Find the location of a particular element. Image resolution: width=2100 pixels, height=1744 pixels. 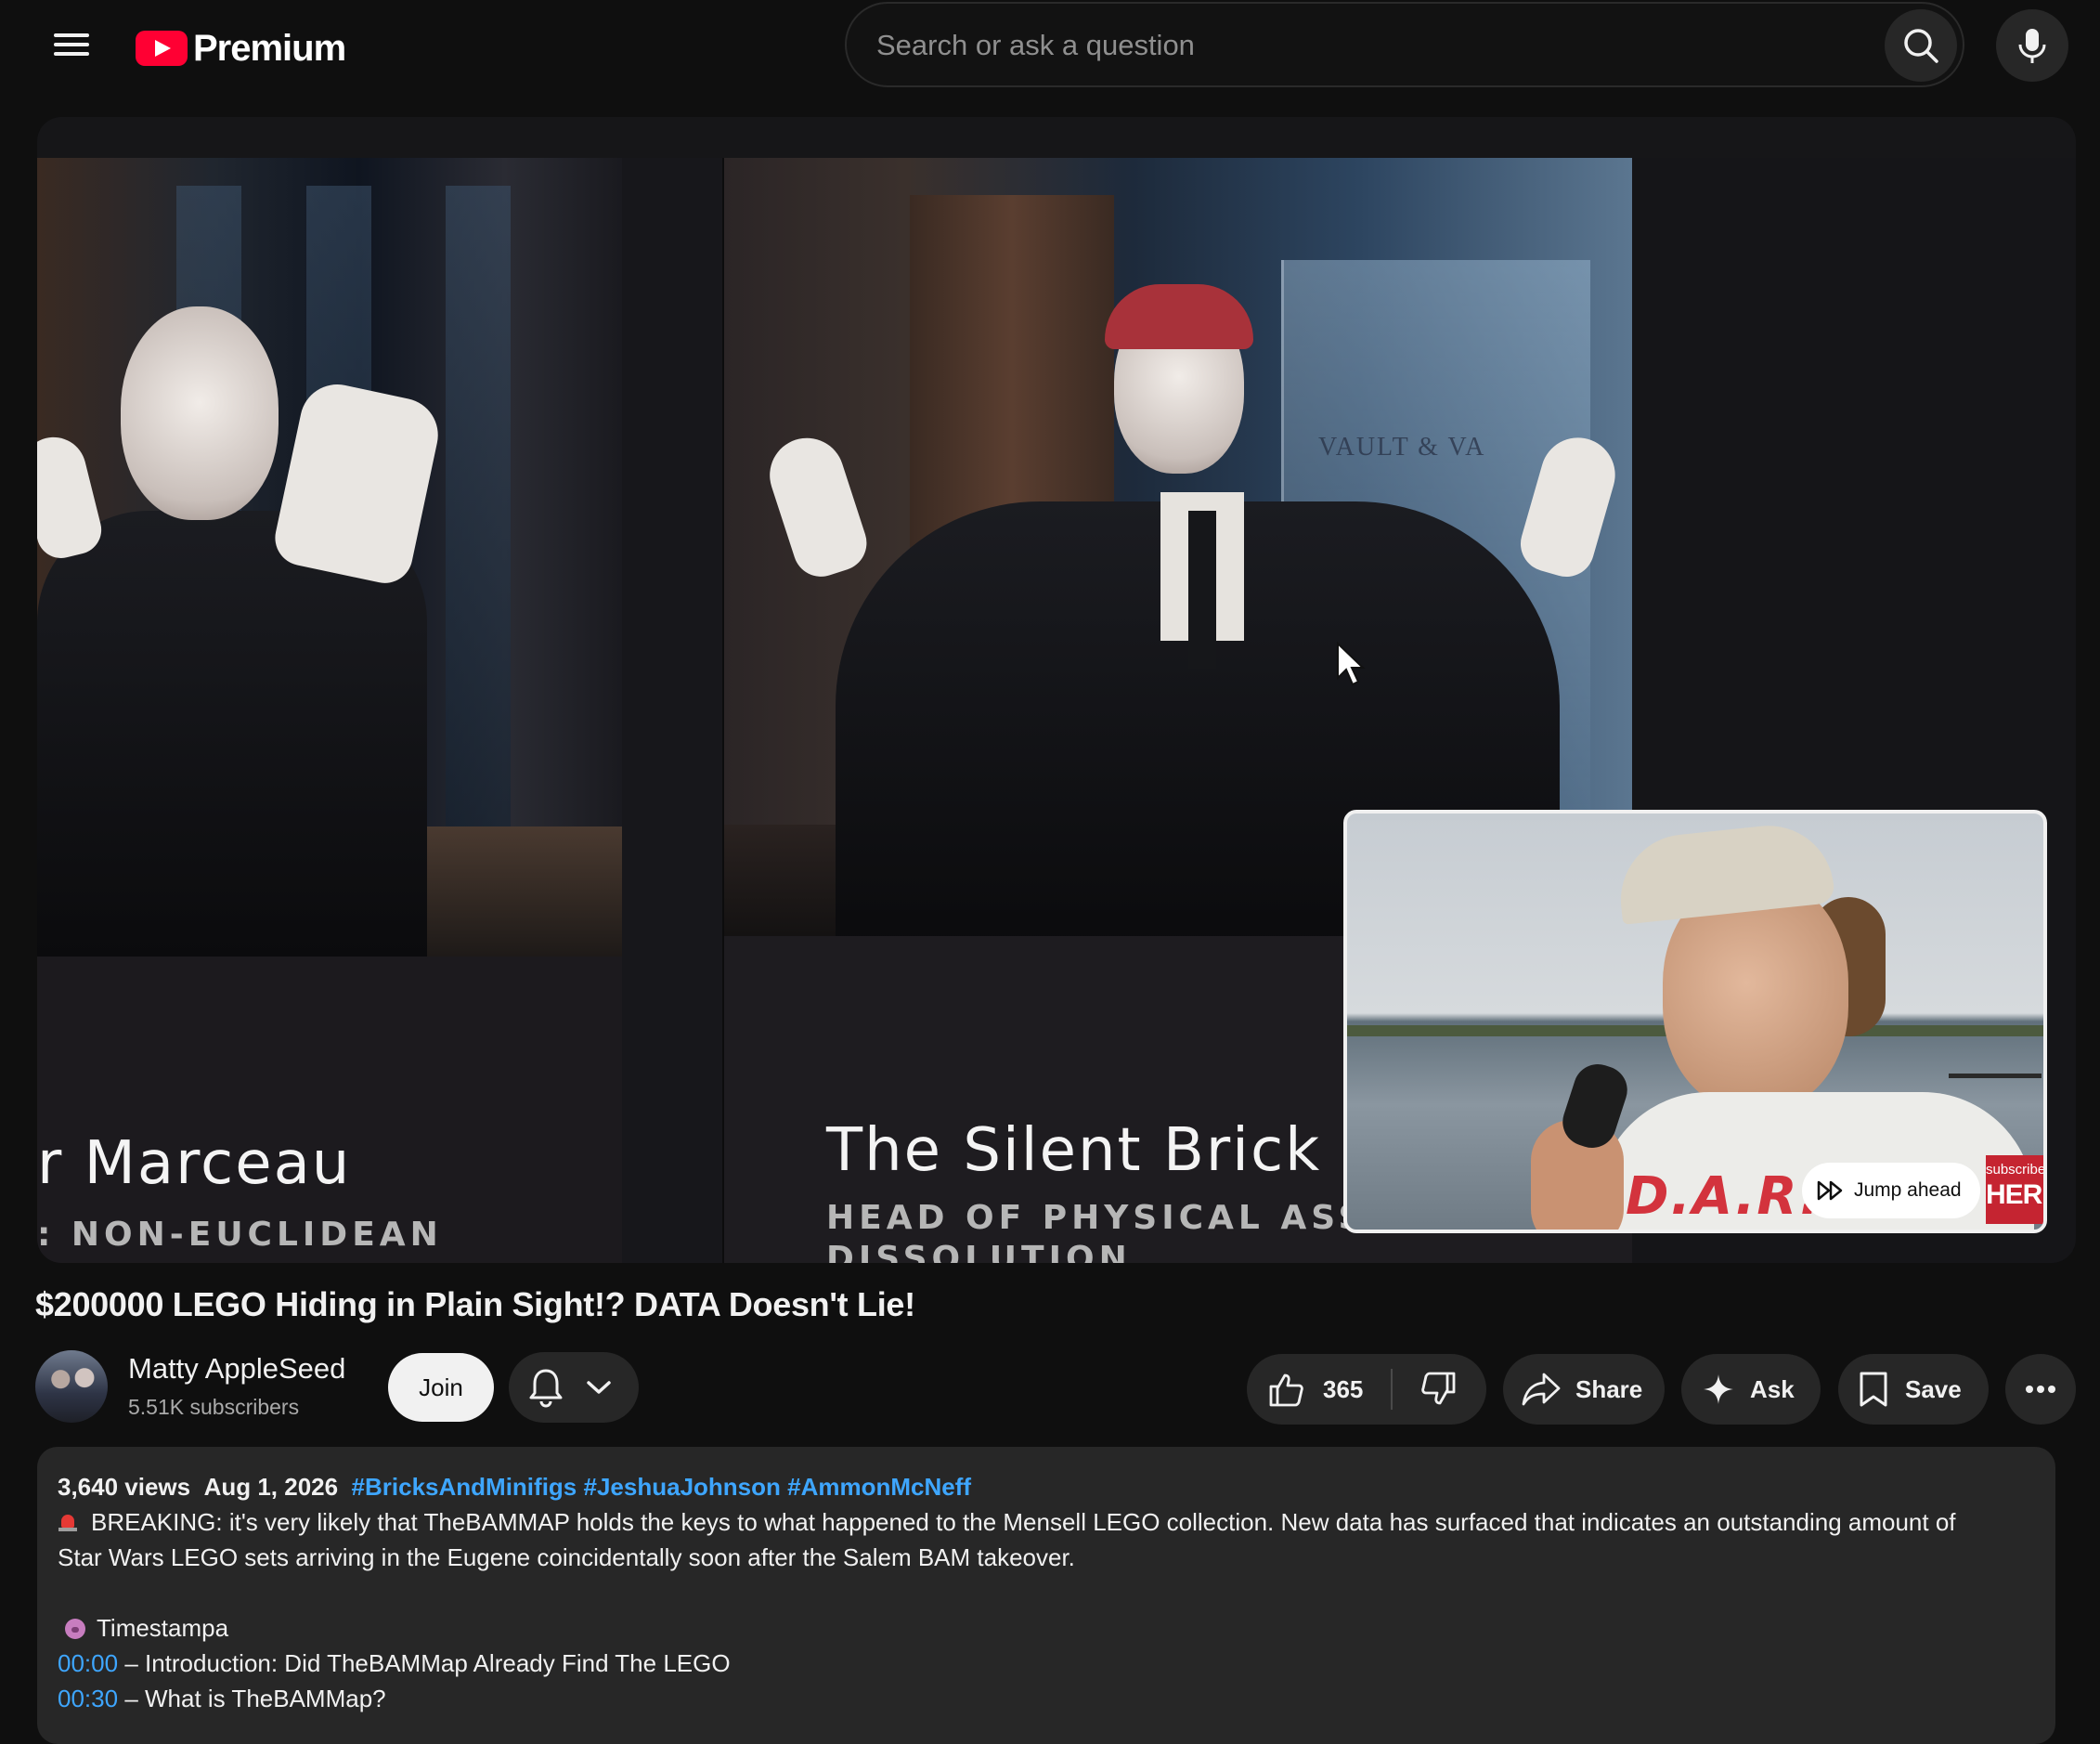

right-caption-role-line2: DISSOLUTION is located at coordinates (979, 1251).